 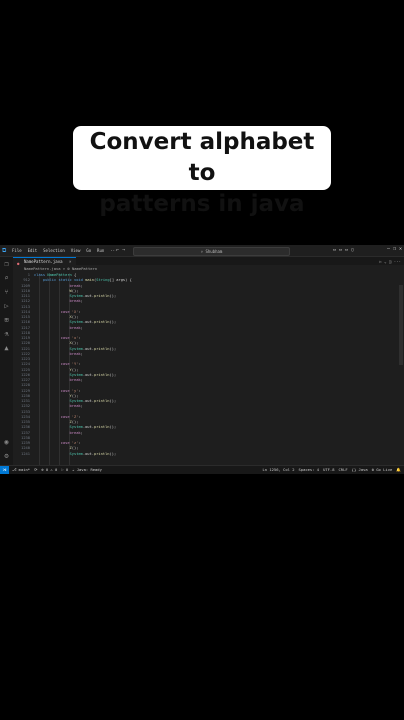 I want to click on code-line: 1228, so click(x=208, y=385).